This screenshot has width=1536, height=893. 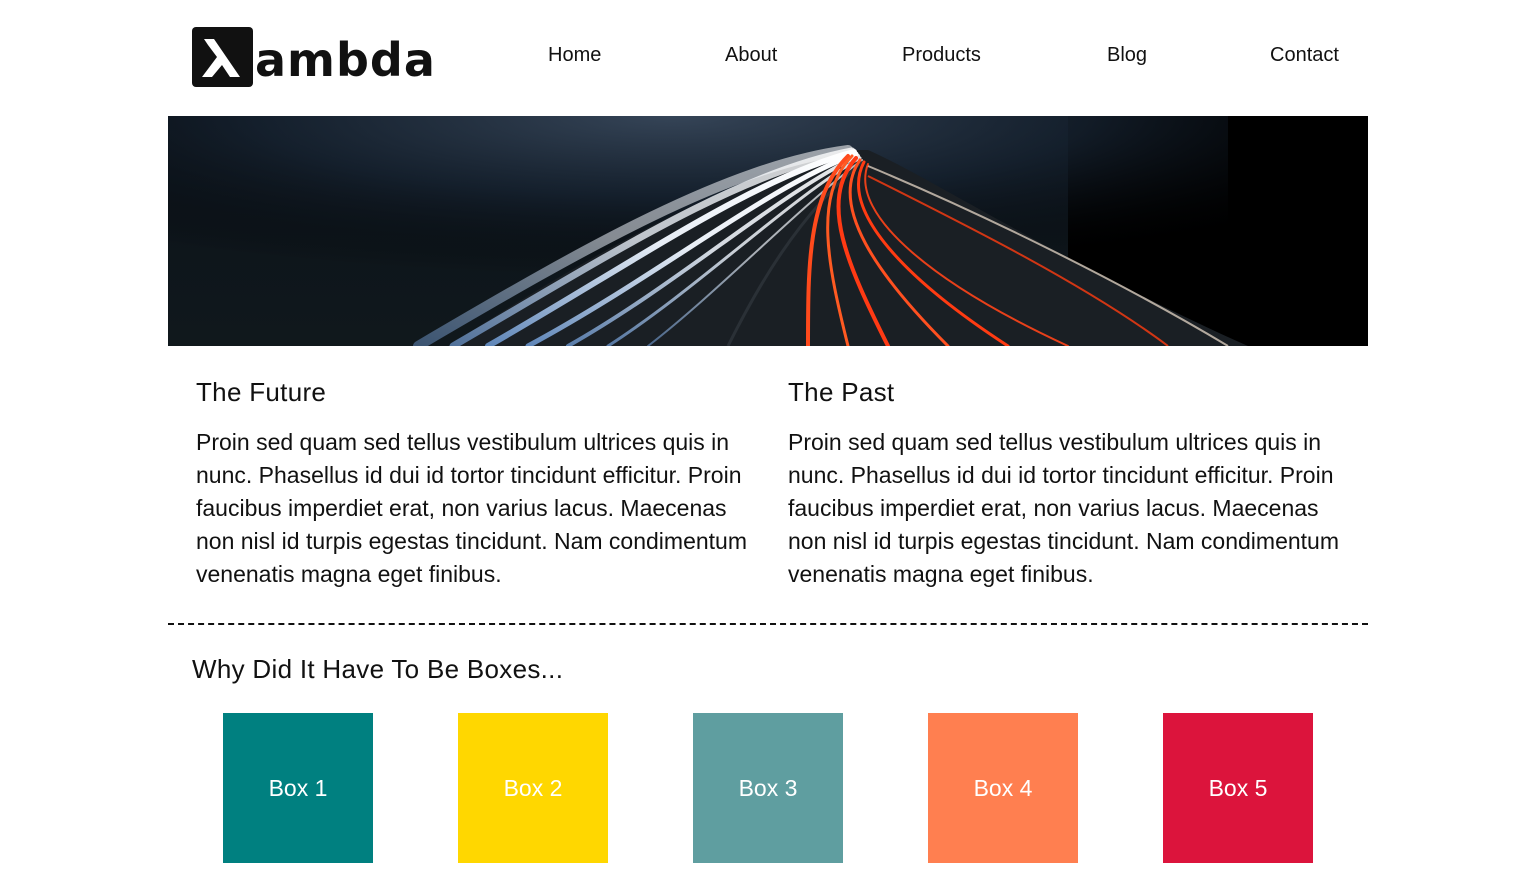 What do you see at coordinates (841, 392) in the screenshot?
I see `section-title: The Past` at bounding box center [841, 392].